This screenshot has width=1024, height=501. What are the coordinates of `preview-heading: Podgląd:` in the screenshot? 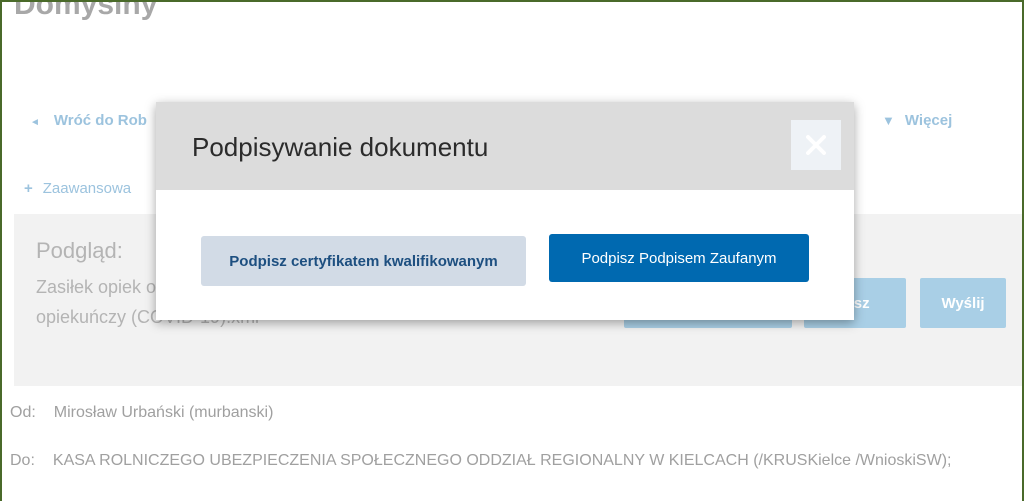 It's located at (79, 250).